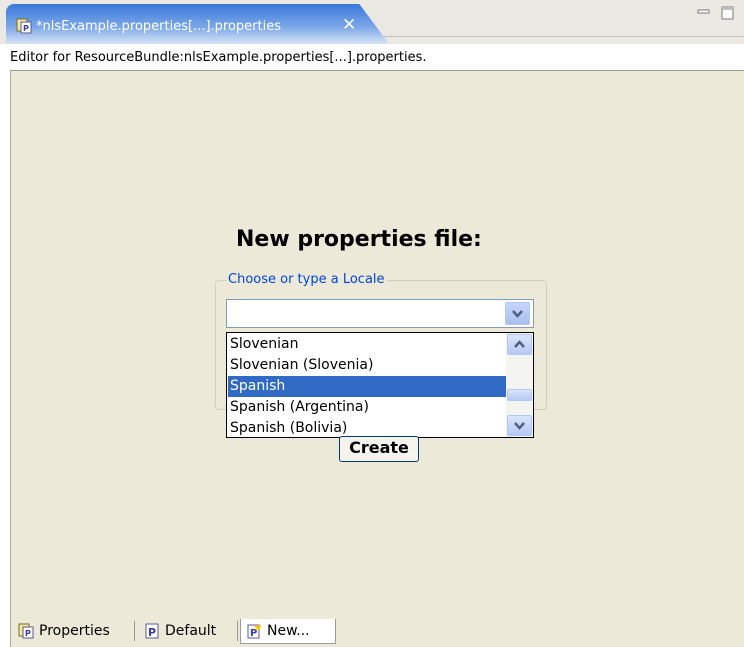 The height and width of the screenshot is (647, 744). What do you see at coordinates (368, 407) in the screenshot?
I see `locale-option-spanish-argentina: Spanish (Argentina)` at bounding box center [368, 407].